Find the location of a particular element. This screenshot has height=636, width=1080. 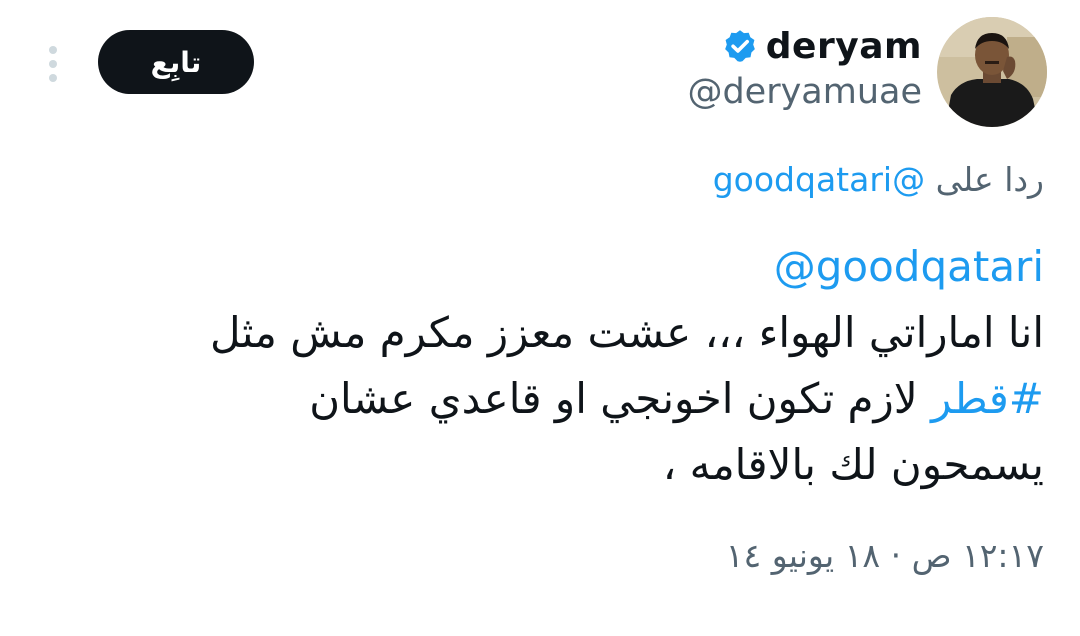

body-line-2-text: لازم تكون اخونجي او قاعدي عشان is located at coordinates (620, 398).